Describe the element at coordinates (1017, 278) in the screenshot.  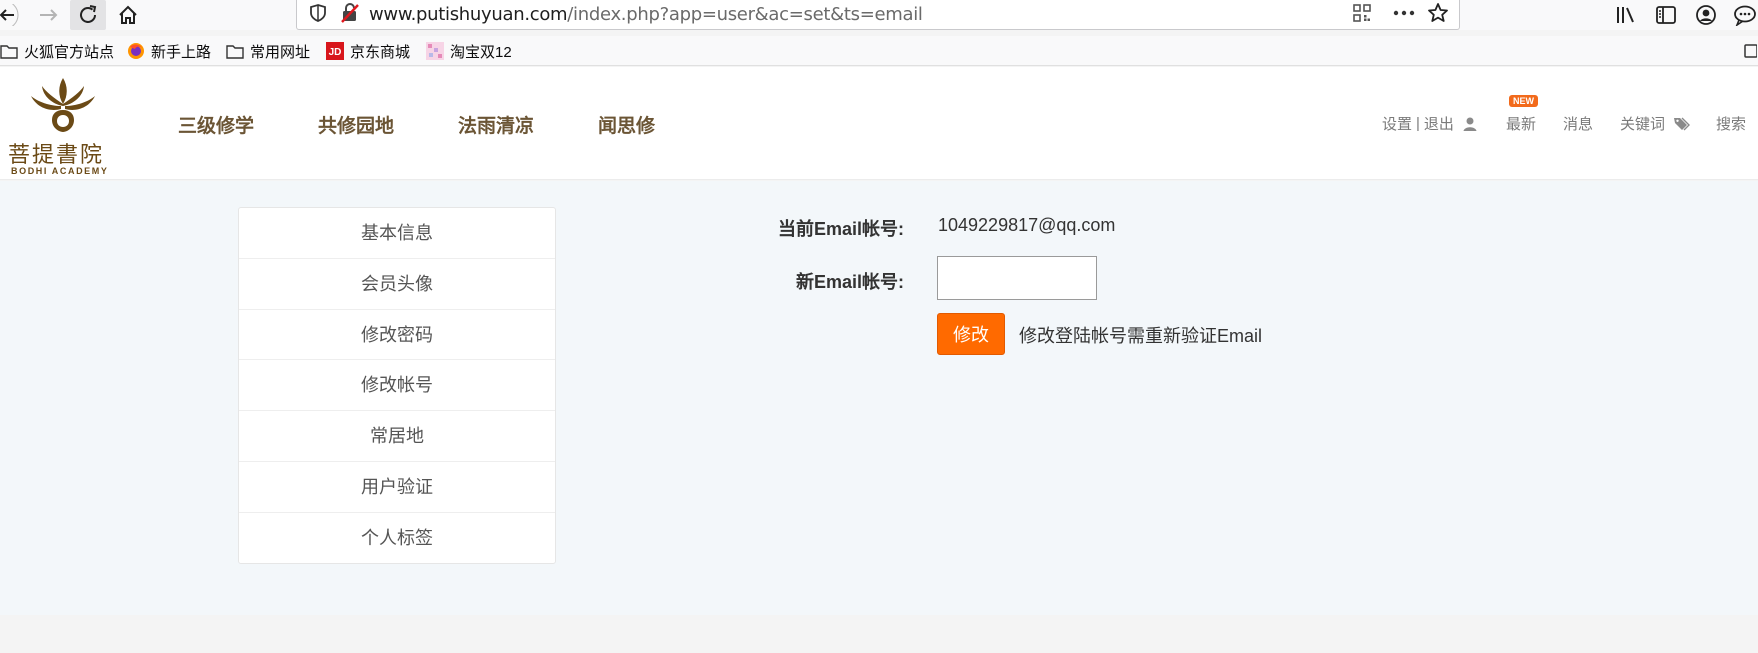
I see `new-email-input` at that location.